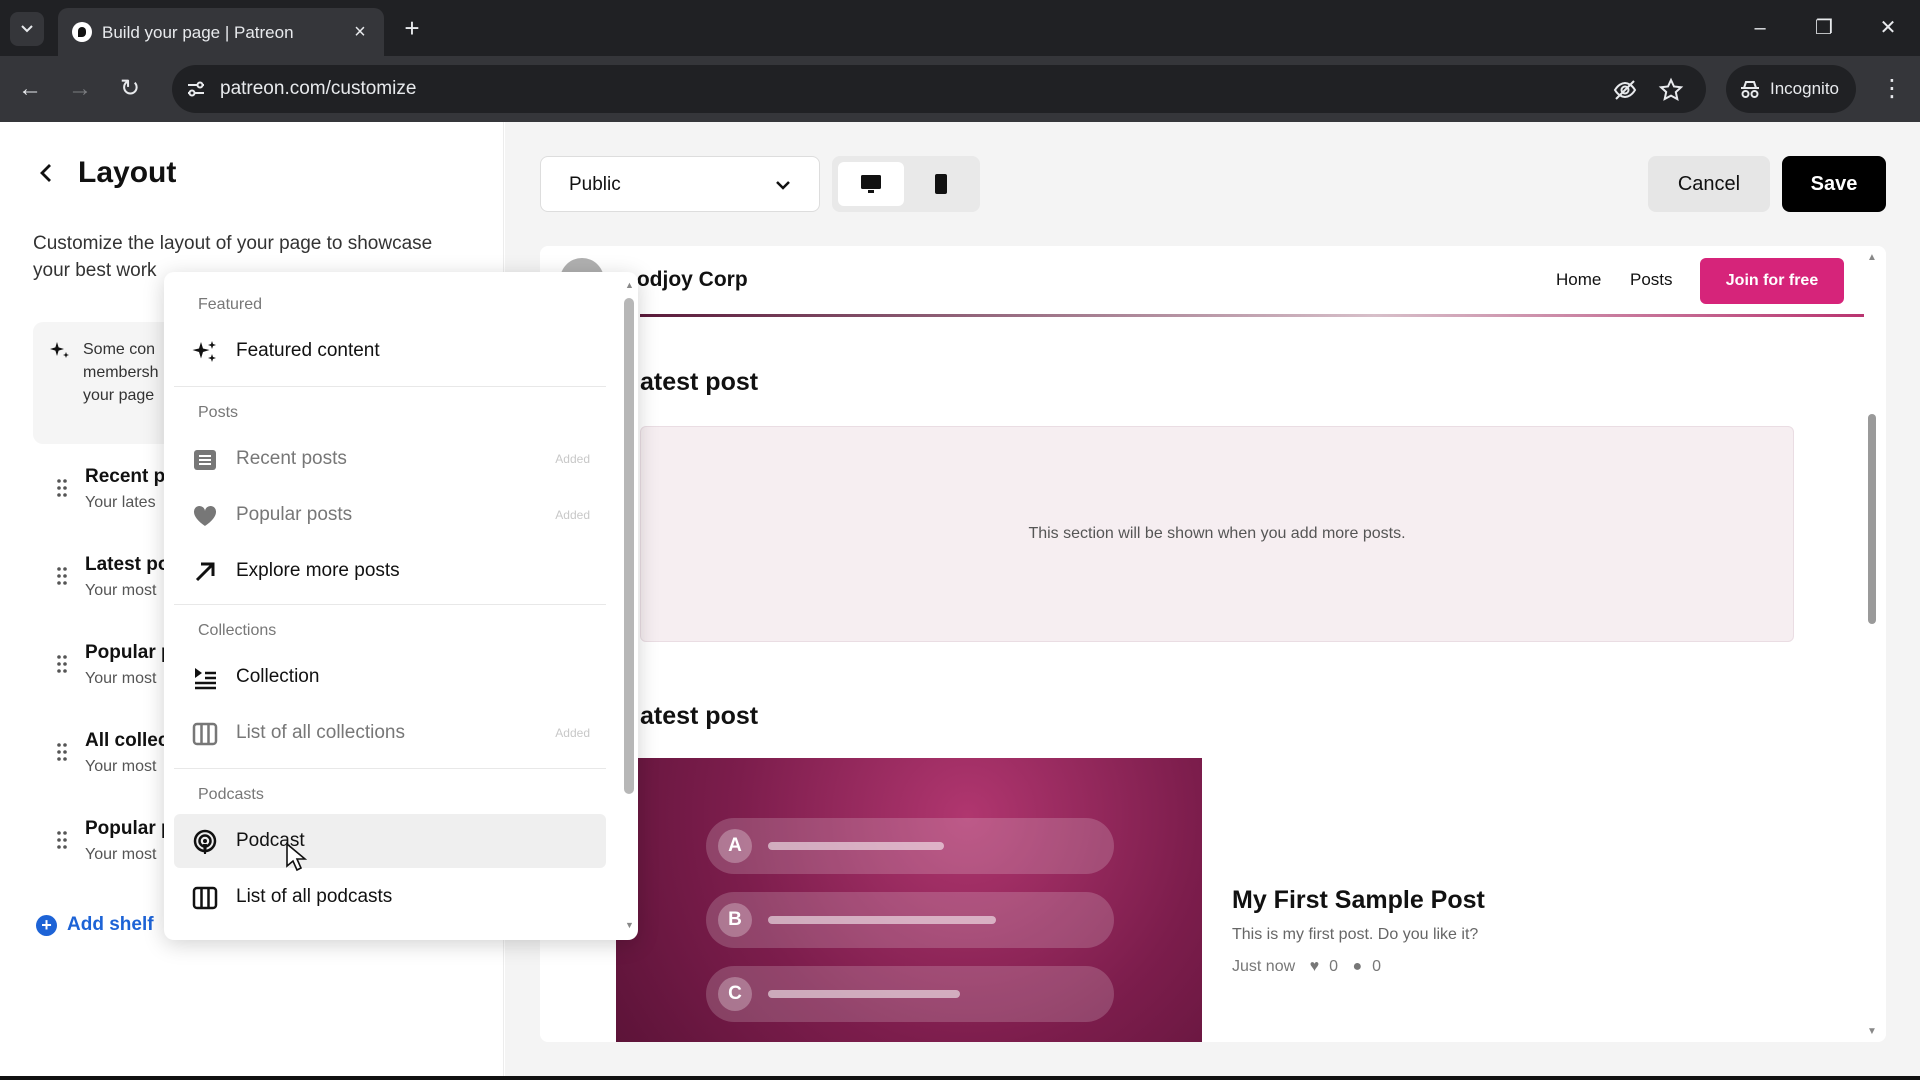 This screenshot has height=1080, width=1920. What do you see at coordinates (1872, 519) in the screenshot?
I see `preview-scrollbar-thumb` at bounding box center [1872, 519].